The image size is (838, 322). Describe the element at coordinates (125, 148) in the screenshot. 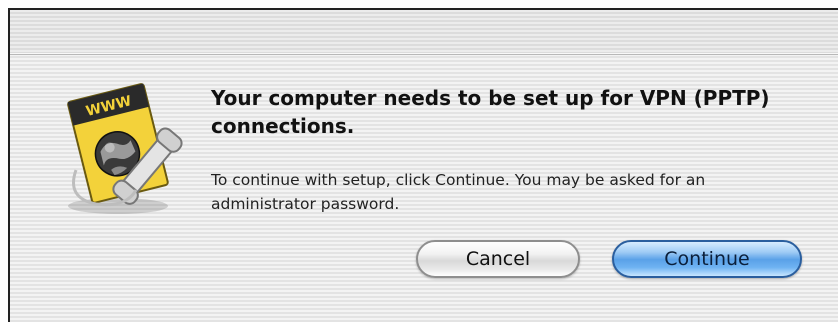

I see `internet-connect-icon: WWW` at that location.